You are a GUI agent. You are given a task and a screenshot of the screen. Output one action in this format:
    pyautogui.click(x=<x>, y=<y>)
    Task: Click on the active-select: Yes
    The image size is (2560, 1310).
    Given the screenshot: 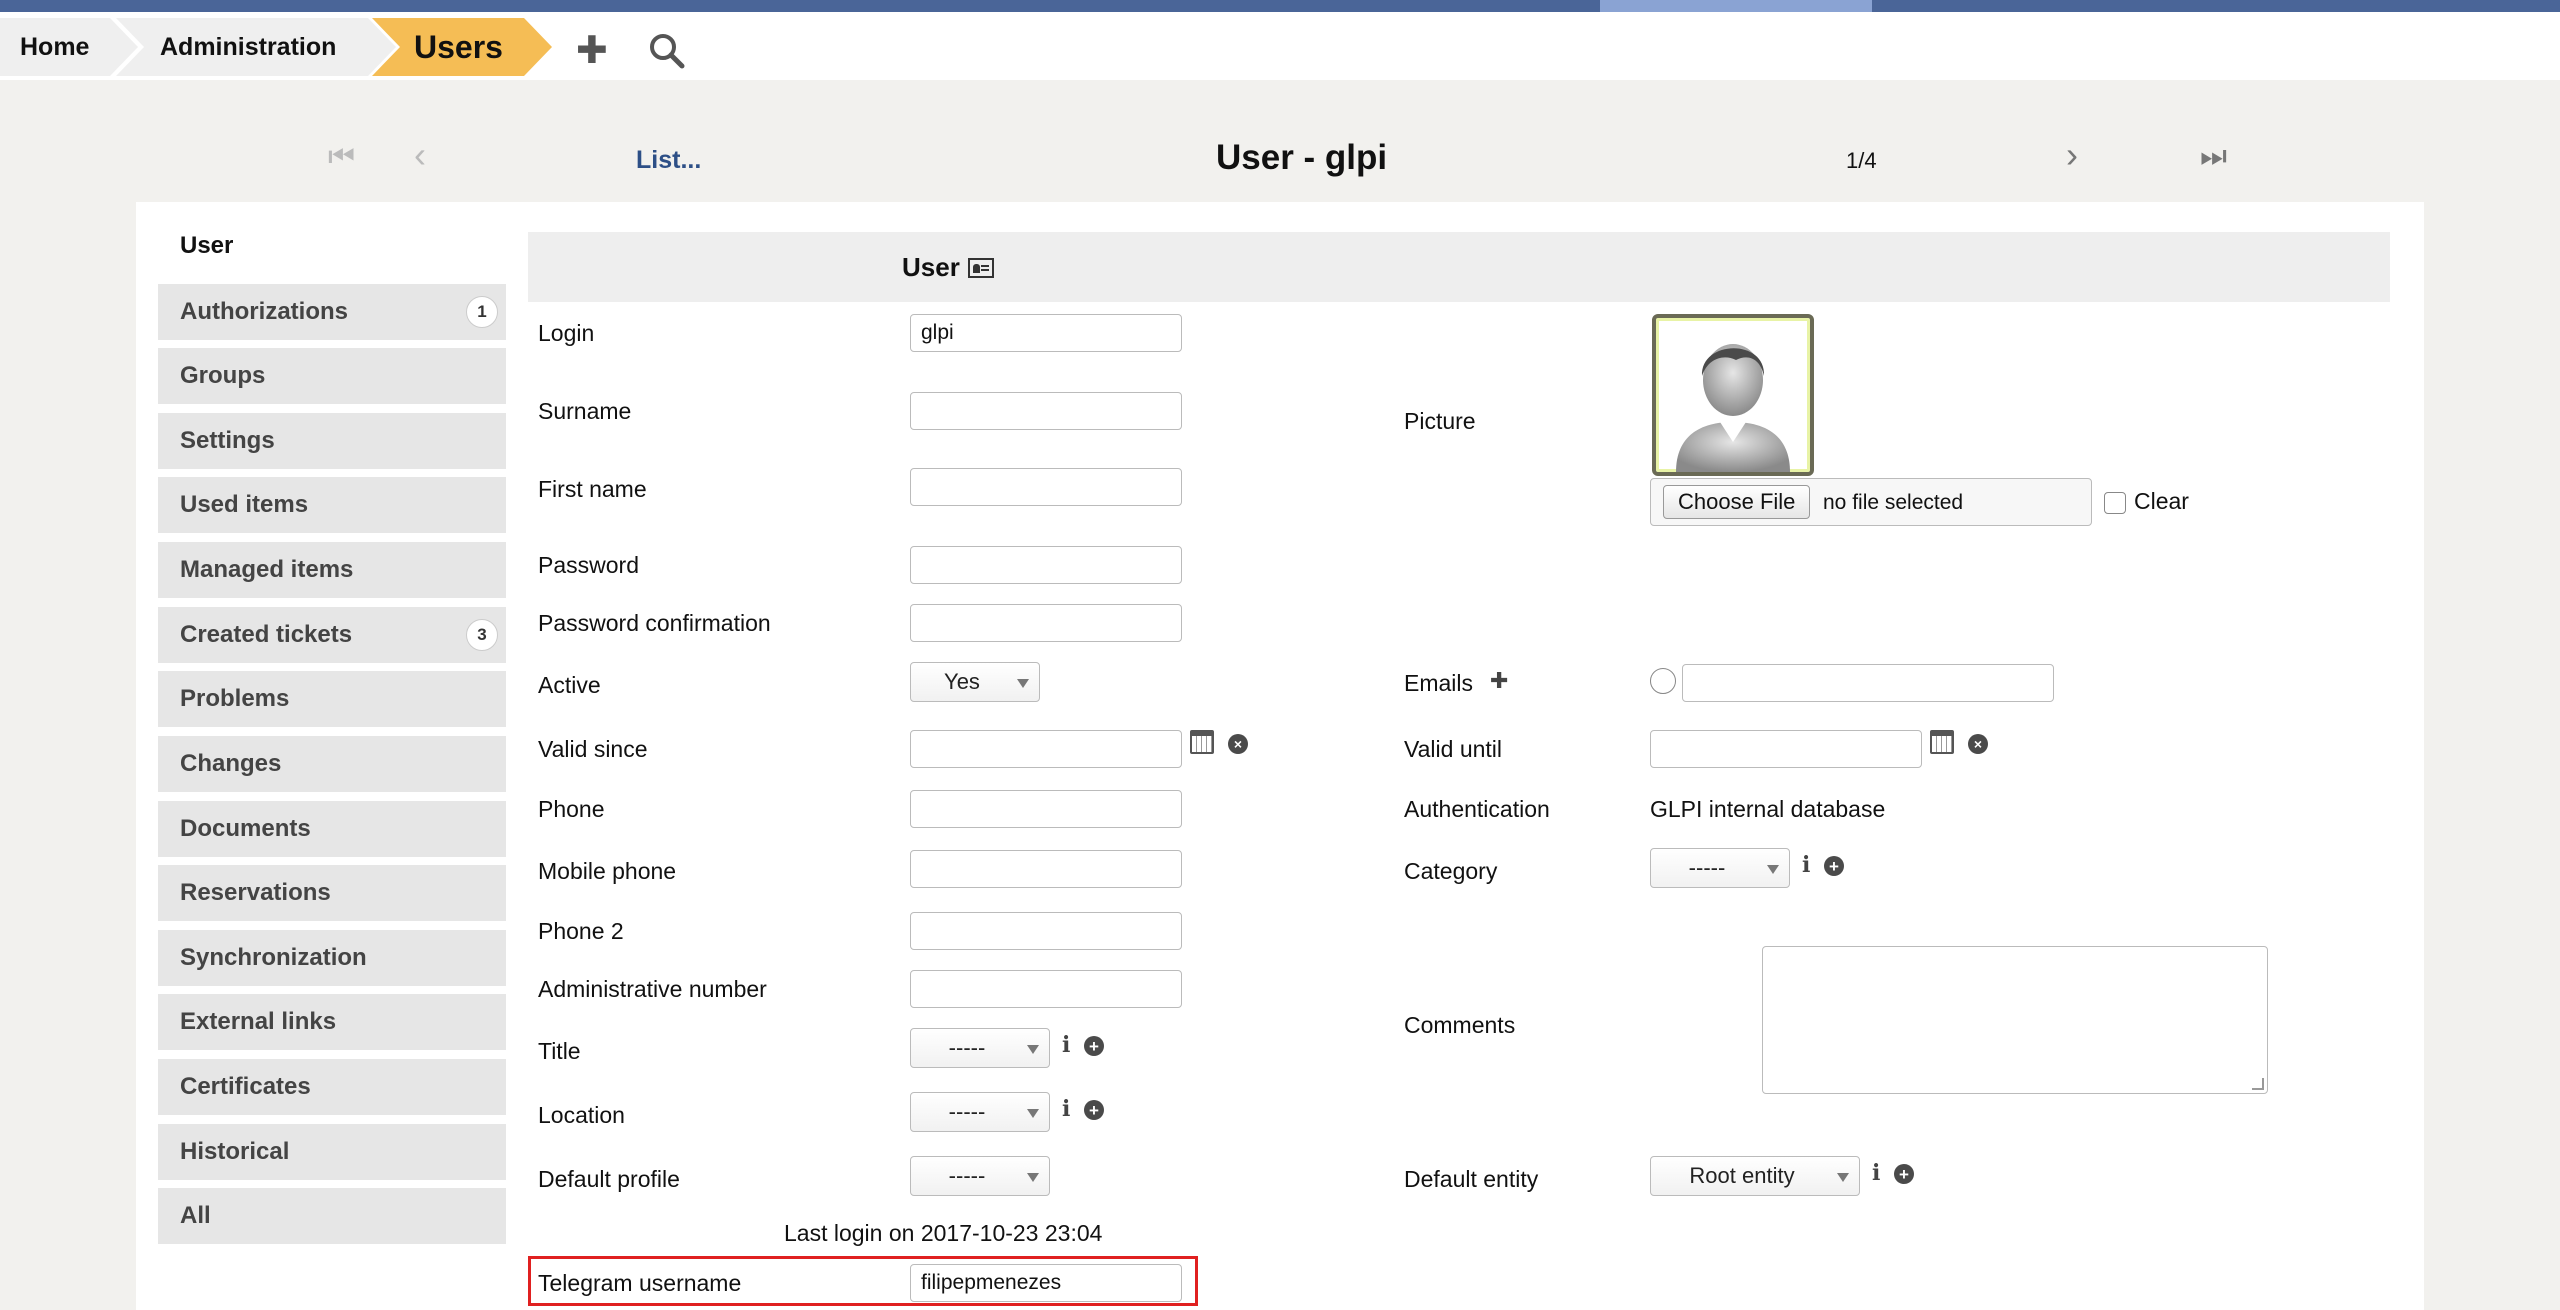 What is the action you would take?
    pyautogui.click(x=975, y=682)
    